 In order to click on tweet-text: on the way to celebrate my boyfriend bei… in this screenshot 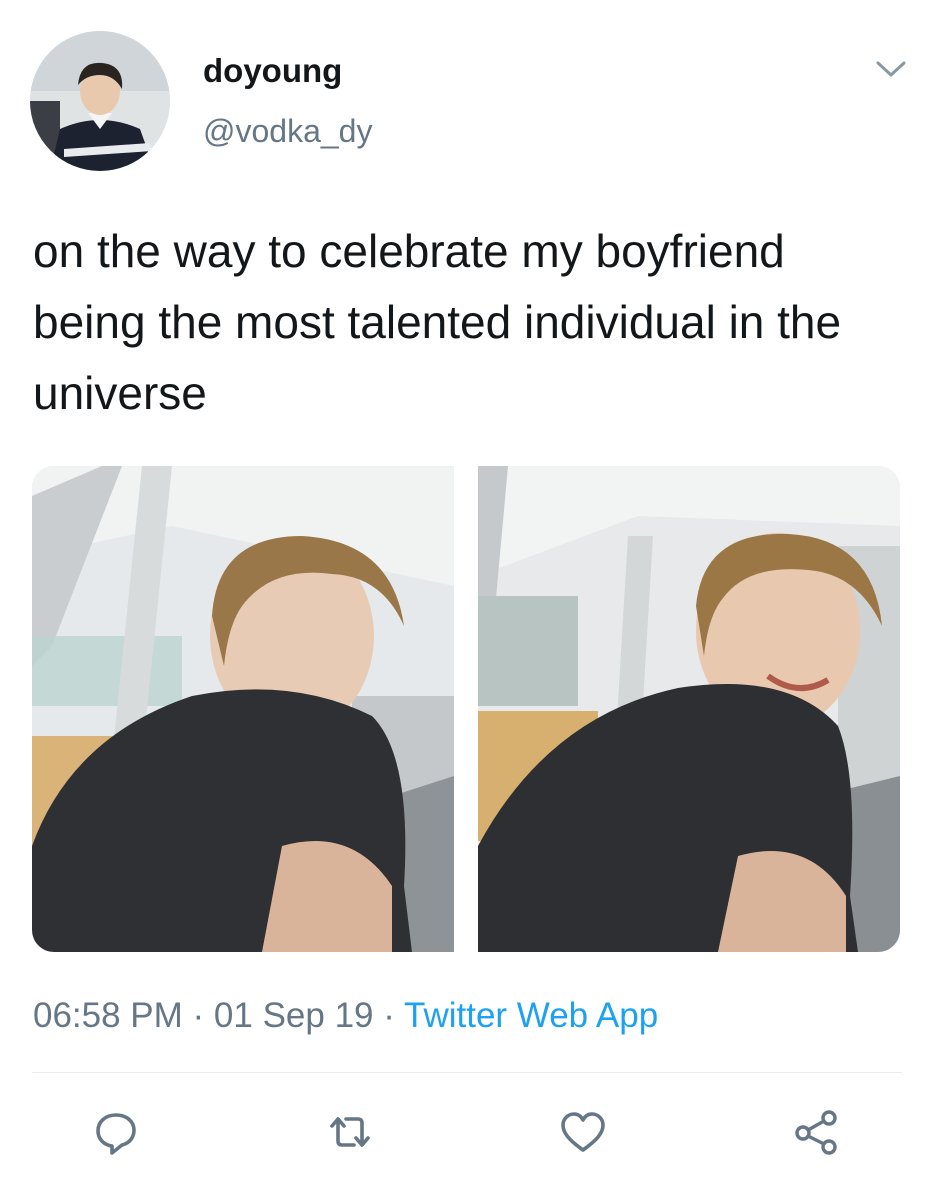, I will do `click(437, 322)`.